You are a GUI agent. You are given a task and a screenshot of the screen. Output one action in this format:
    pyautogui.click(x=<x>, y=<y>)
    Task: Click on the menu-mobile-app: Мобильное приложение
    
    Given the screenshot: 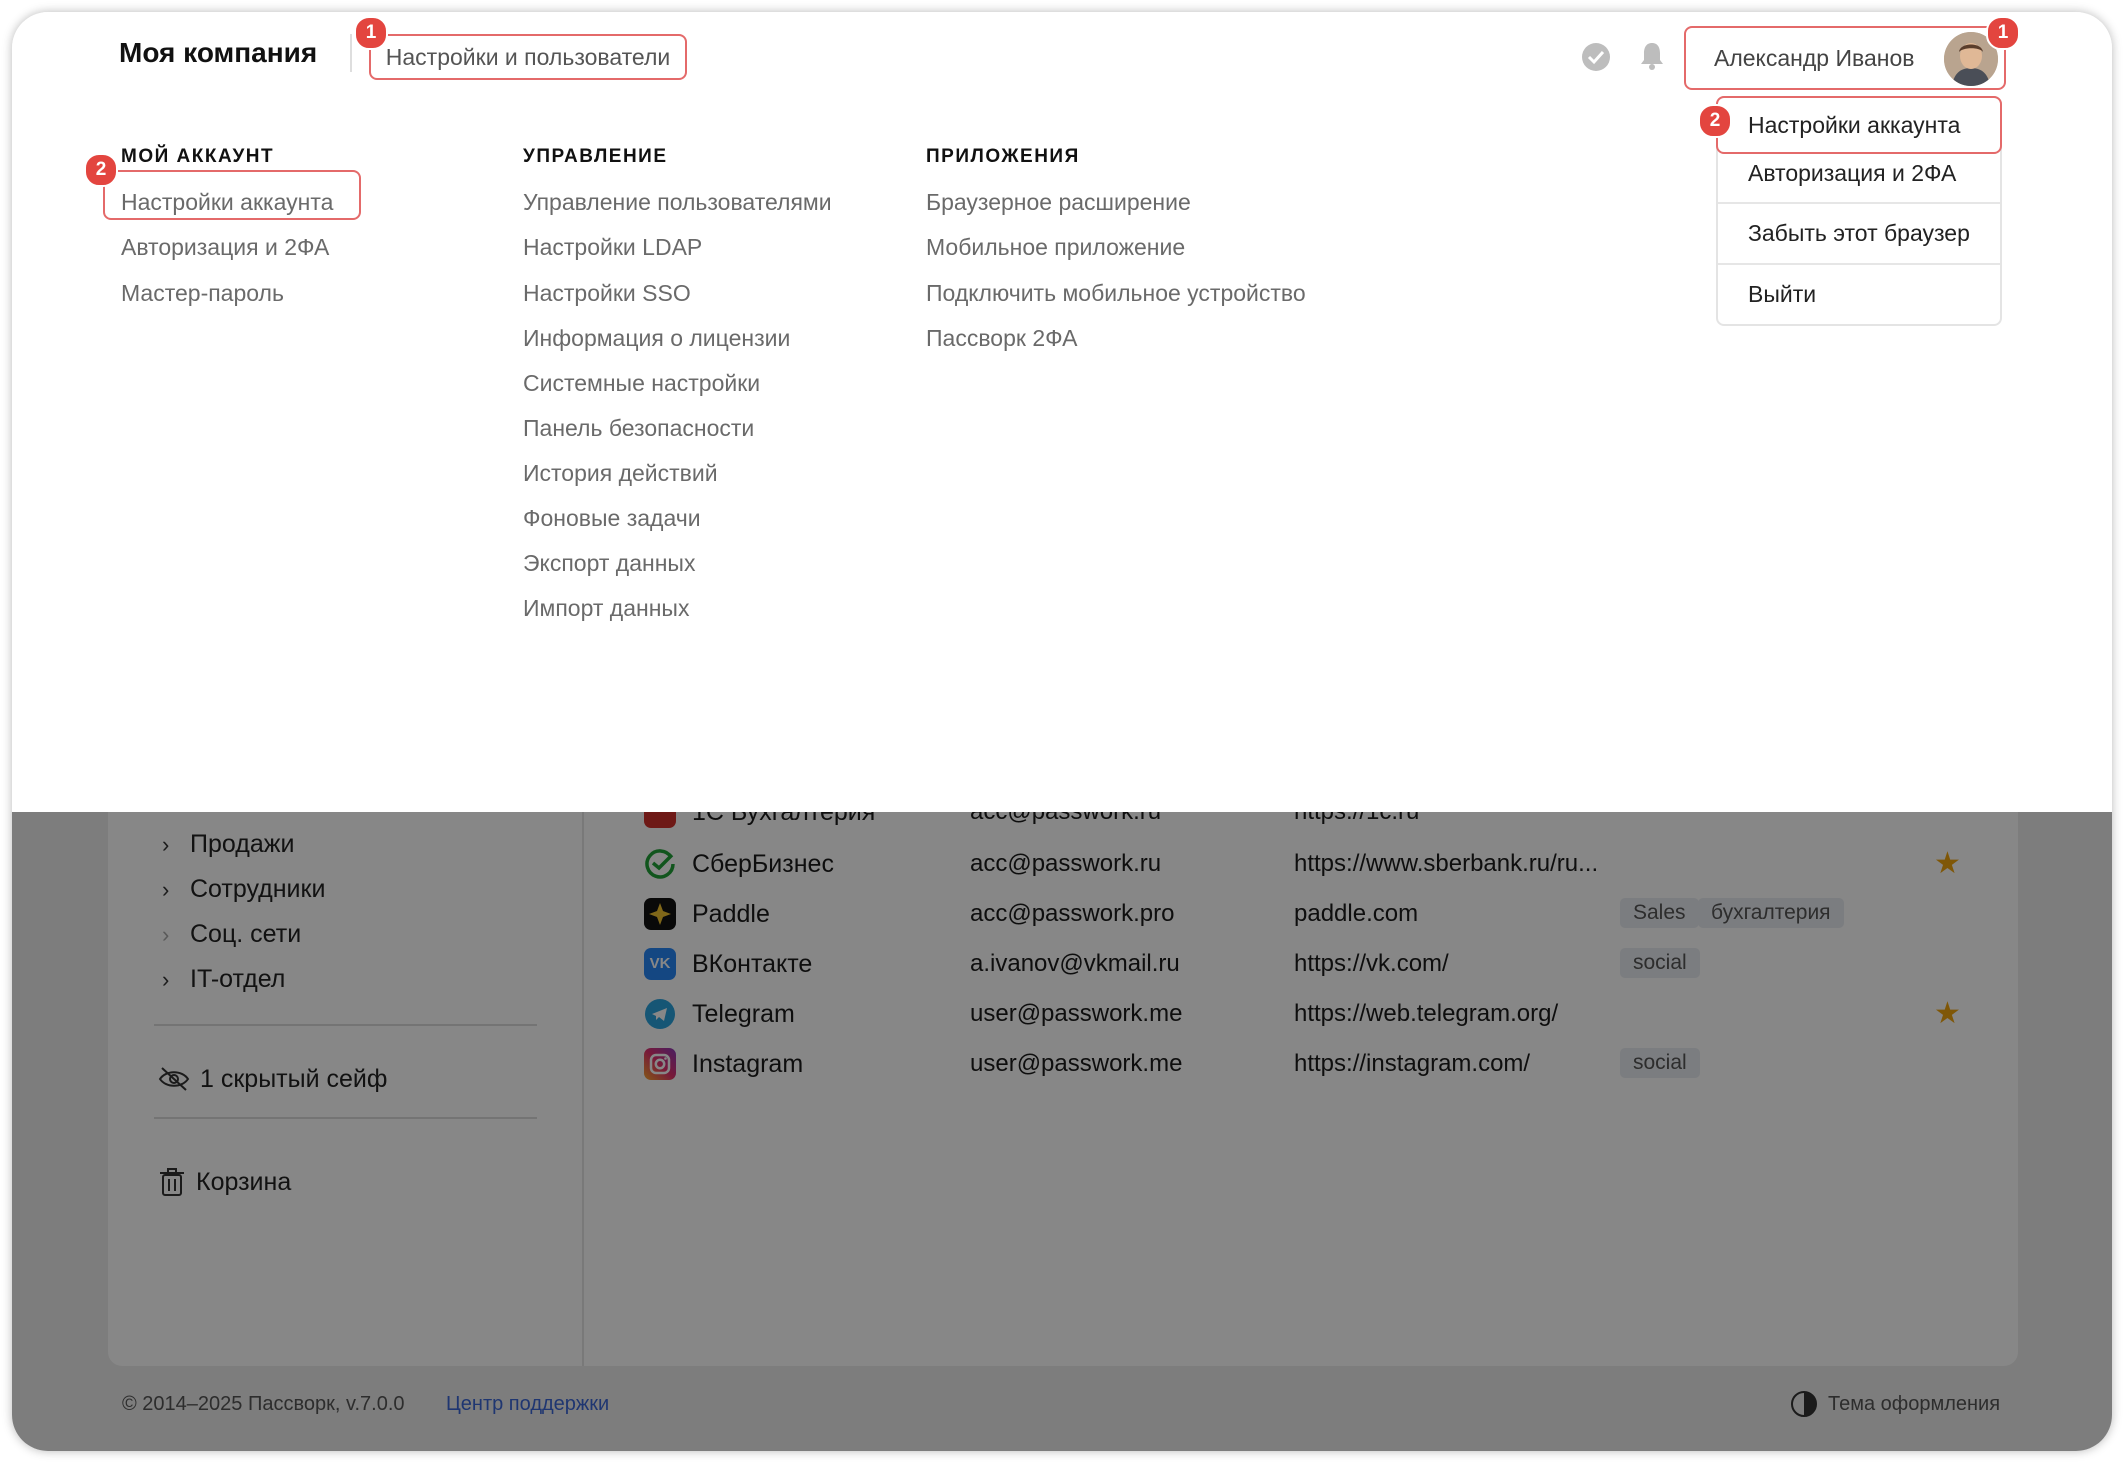 What is the action you would take?
    pyautogui.click(x=1055, y=247)
    